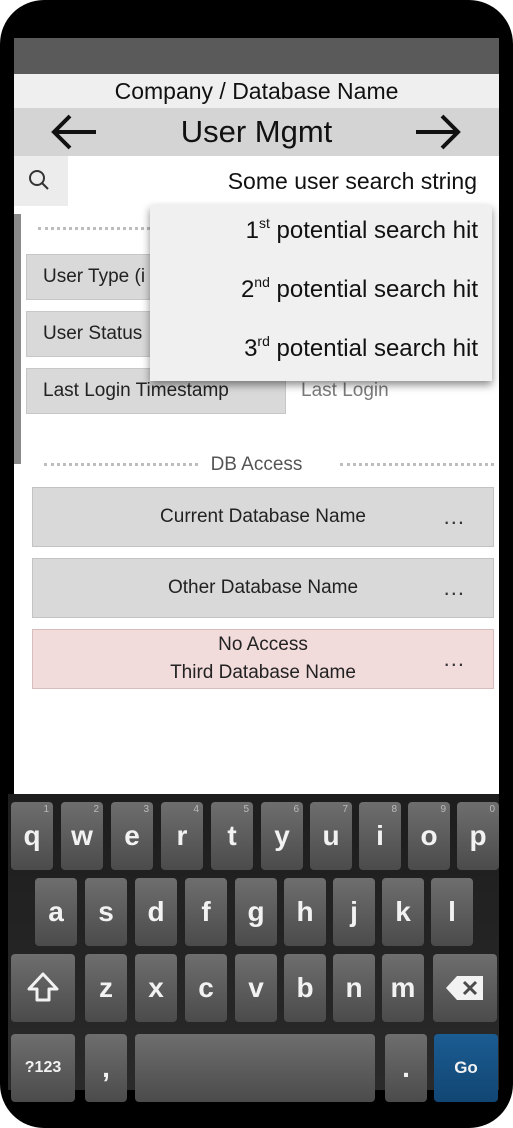 The height and width of the screenshot is (1128, 513). Describe the element at coordinates (156, 988) in the screenshot. I see `key-x: x` at that location.